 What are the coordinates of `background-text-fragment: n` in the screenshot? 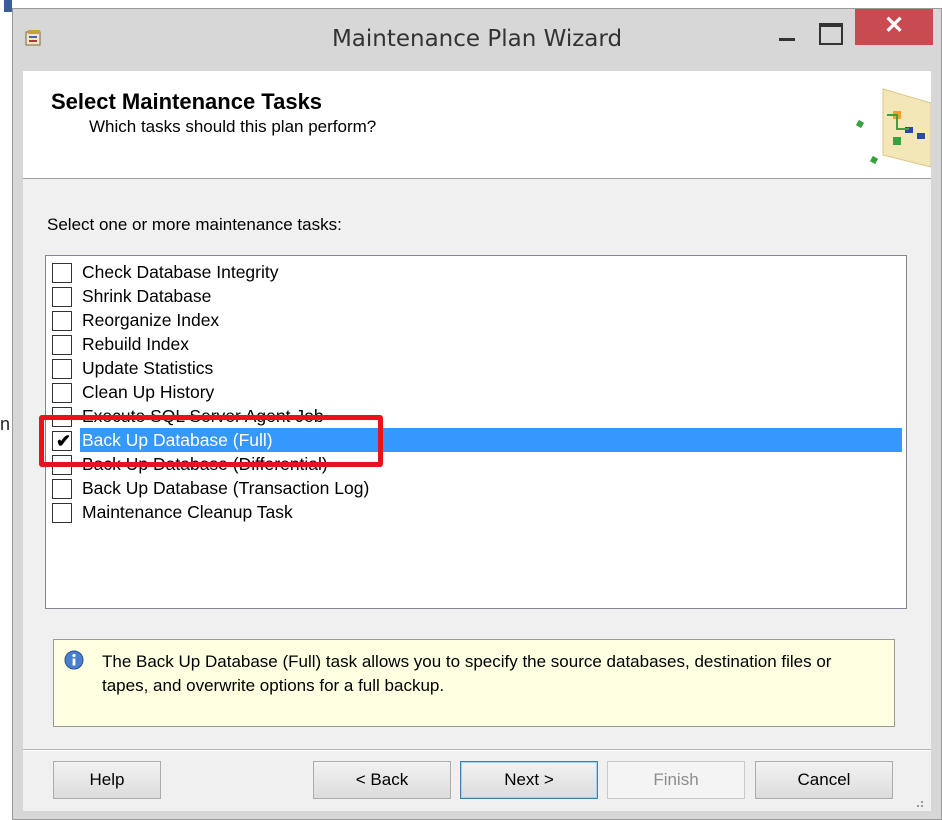 It's located at (5, 424).